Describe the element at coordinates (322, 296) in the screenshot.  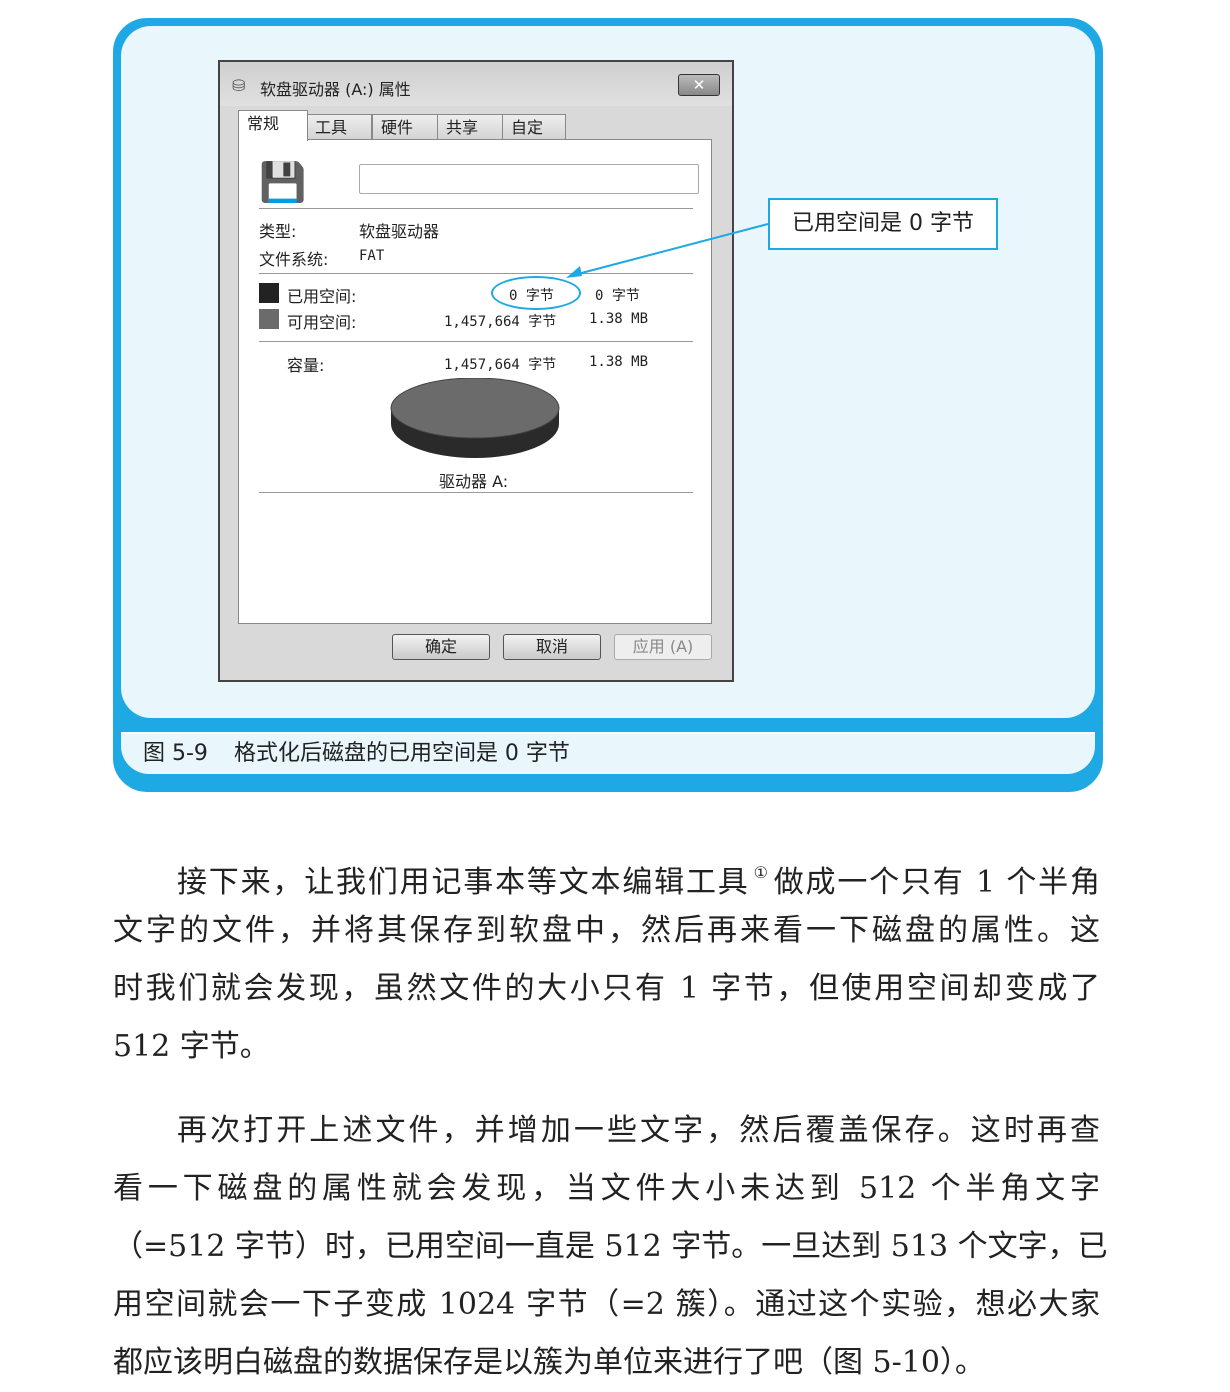
I see `used-label: 已用空间:` at that location.